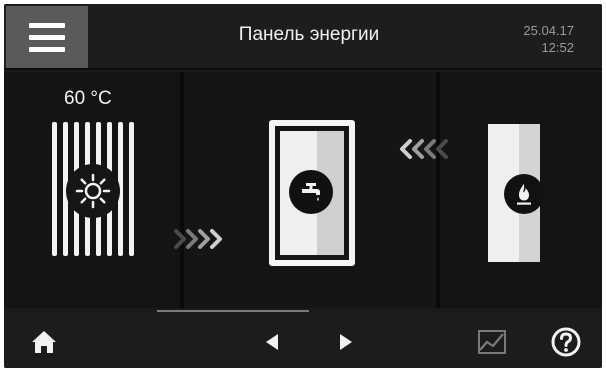  Describe the element at coordinates (88, 98) in the screenshot. I see `radiator-temperature: 60 °C` at that location.